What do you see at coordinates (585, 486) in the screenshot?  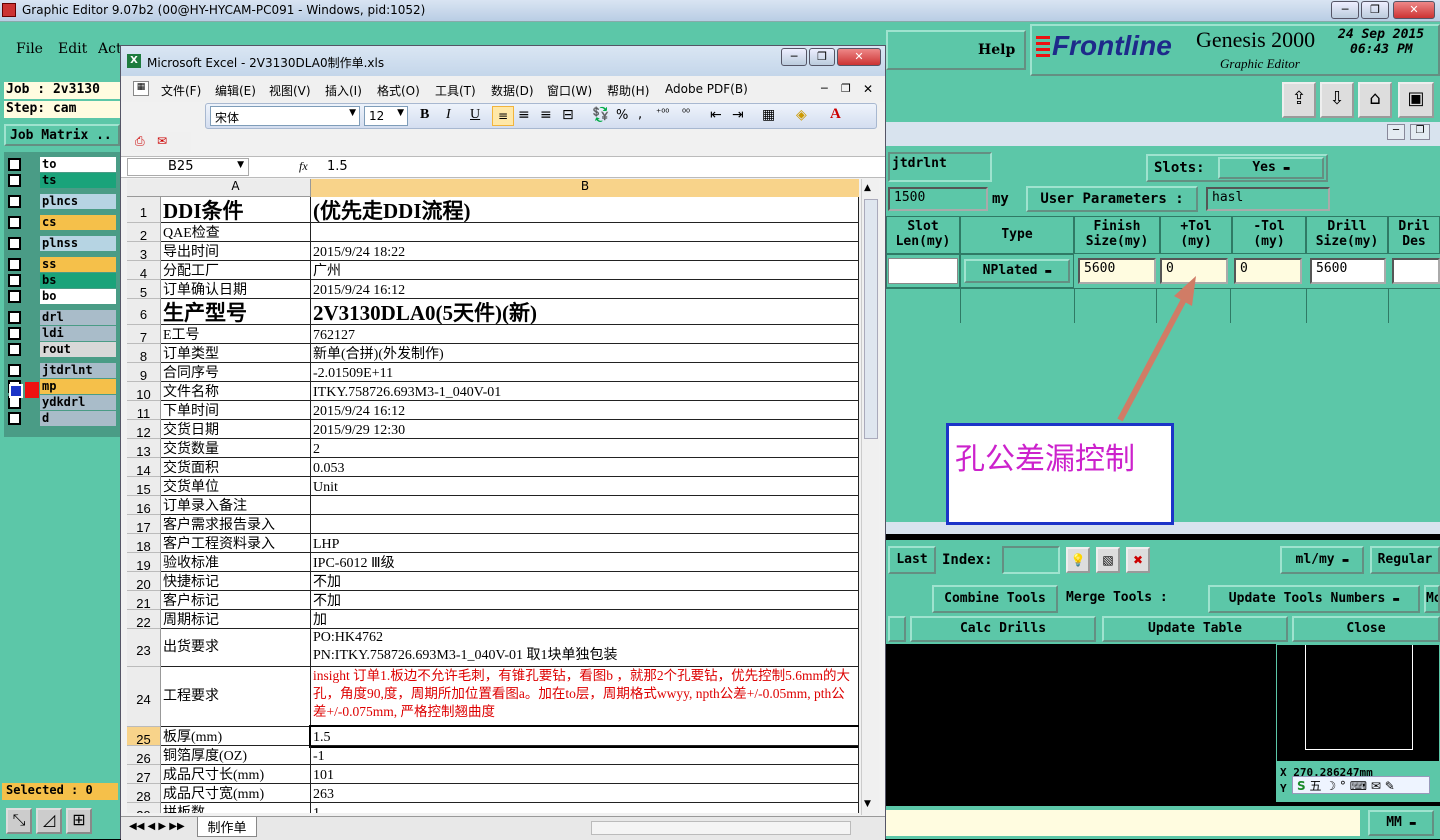 I see `cell-b: Unit` at bounding box center [585, 486].